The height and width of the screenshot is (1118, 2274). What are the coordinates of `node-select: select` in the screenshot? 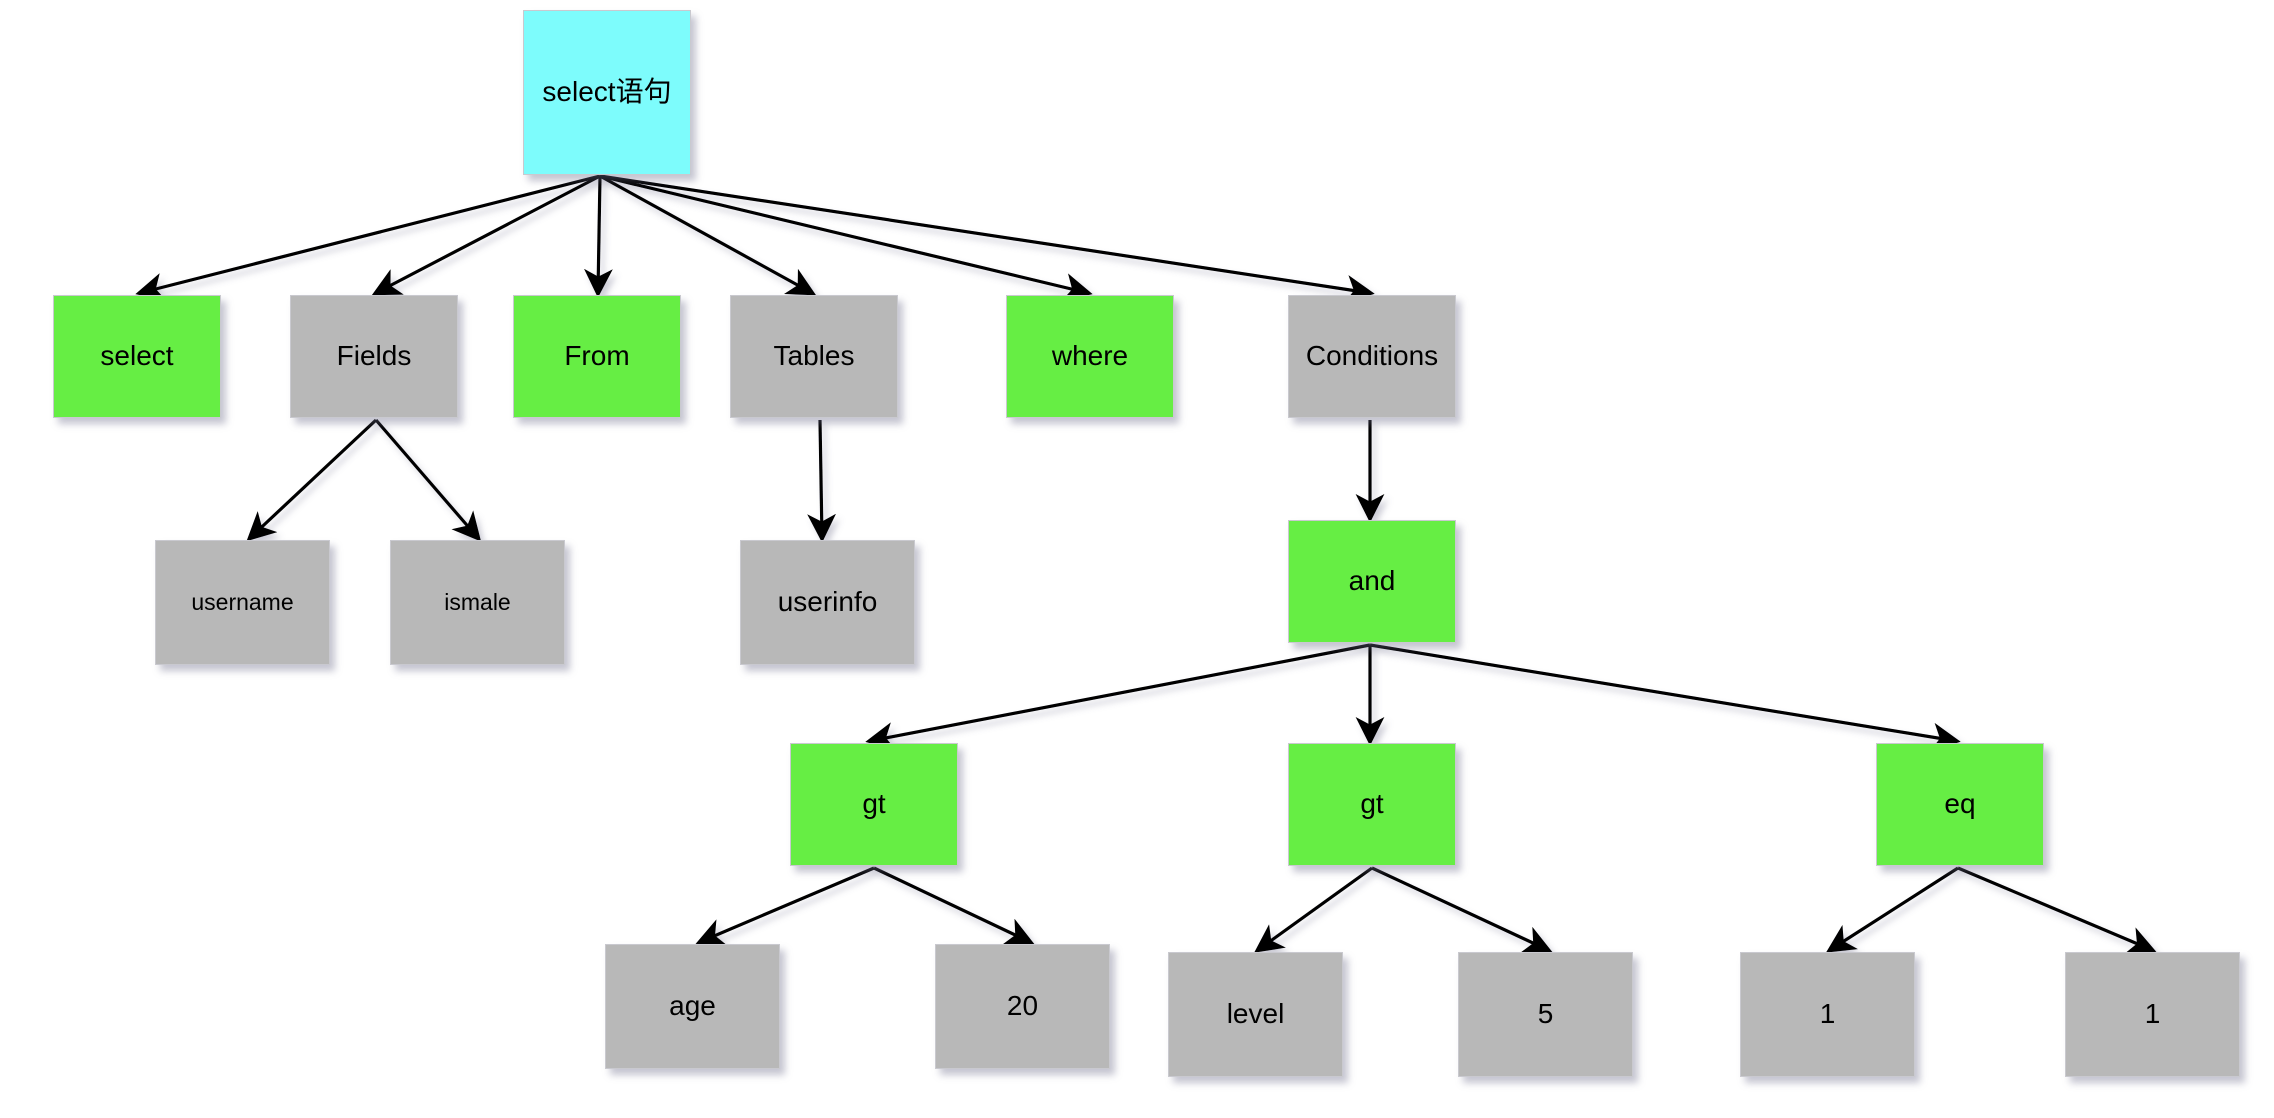 It's located at (137, 356).